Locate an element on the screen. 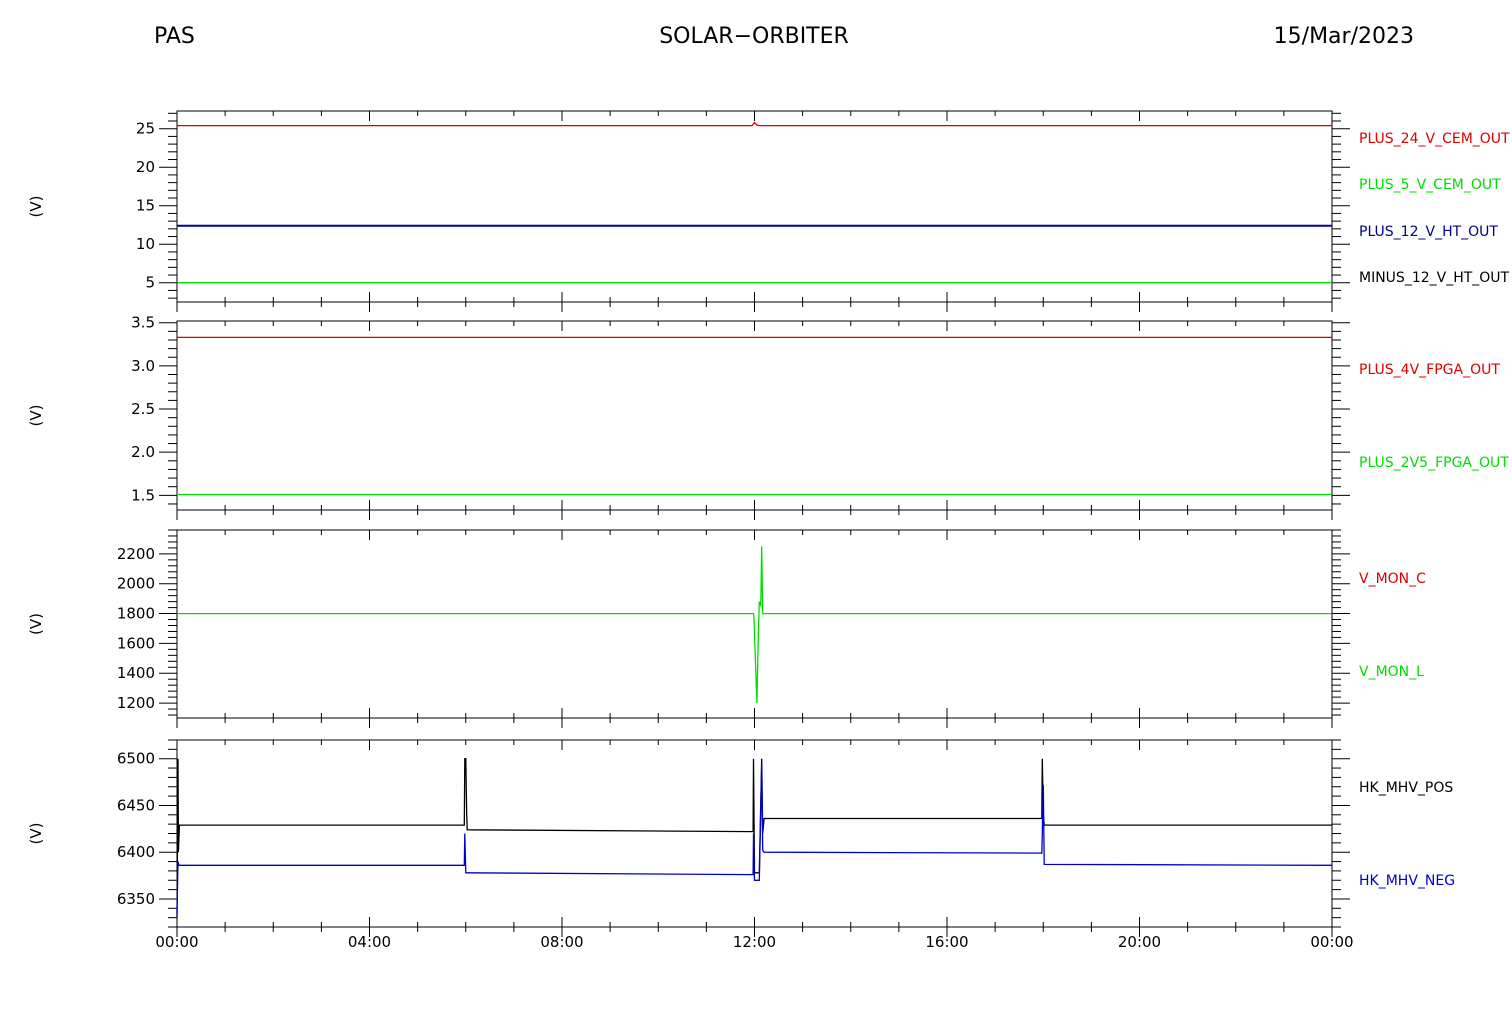 This screenshot has width=1512, height=1020. y-tick-label: 2.0 is located at coordinates (143, 452).